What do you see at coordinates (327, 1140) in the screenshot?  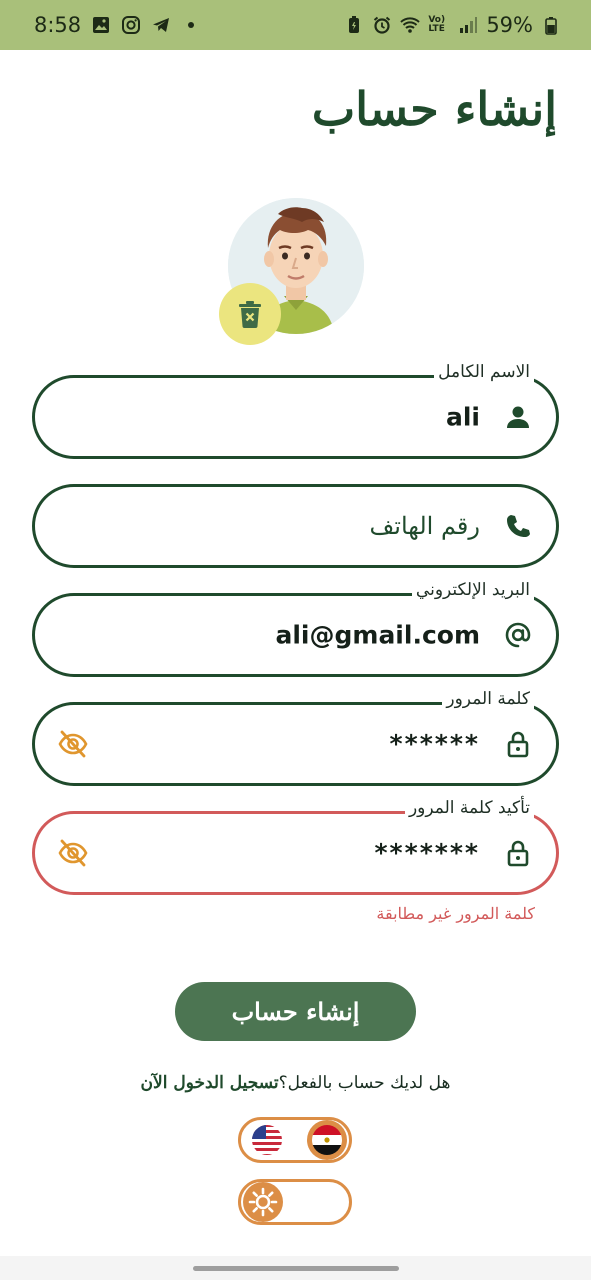 I see `egypt-flag-icon` at bounding box center [327, 1140].